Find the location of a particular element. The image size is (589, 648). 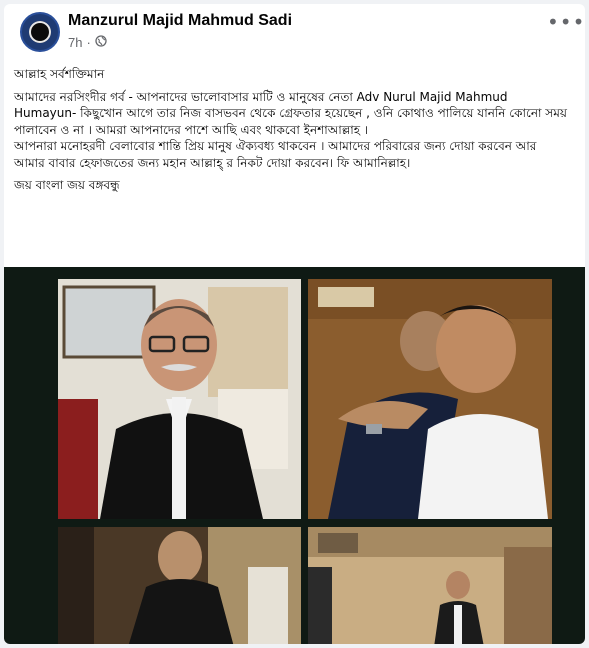

globe-icon is located at coordinates (101, 42).